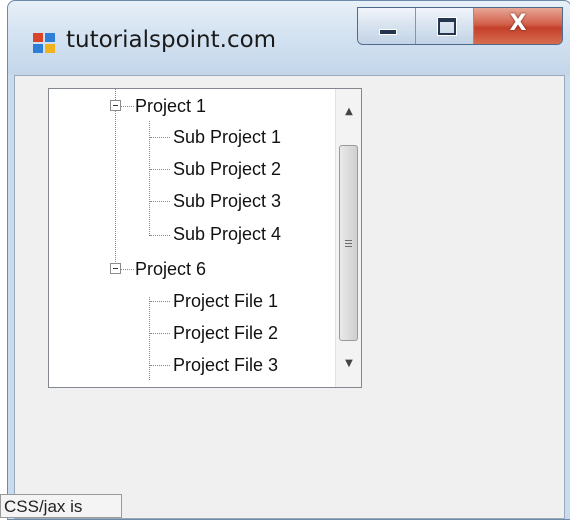 This screenshot has height=520, width=570. Describe the element at coordinates (227, 201) in the screenshot. I see `tree-node-sub-project-3: Sub Project 3` at that location.